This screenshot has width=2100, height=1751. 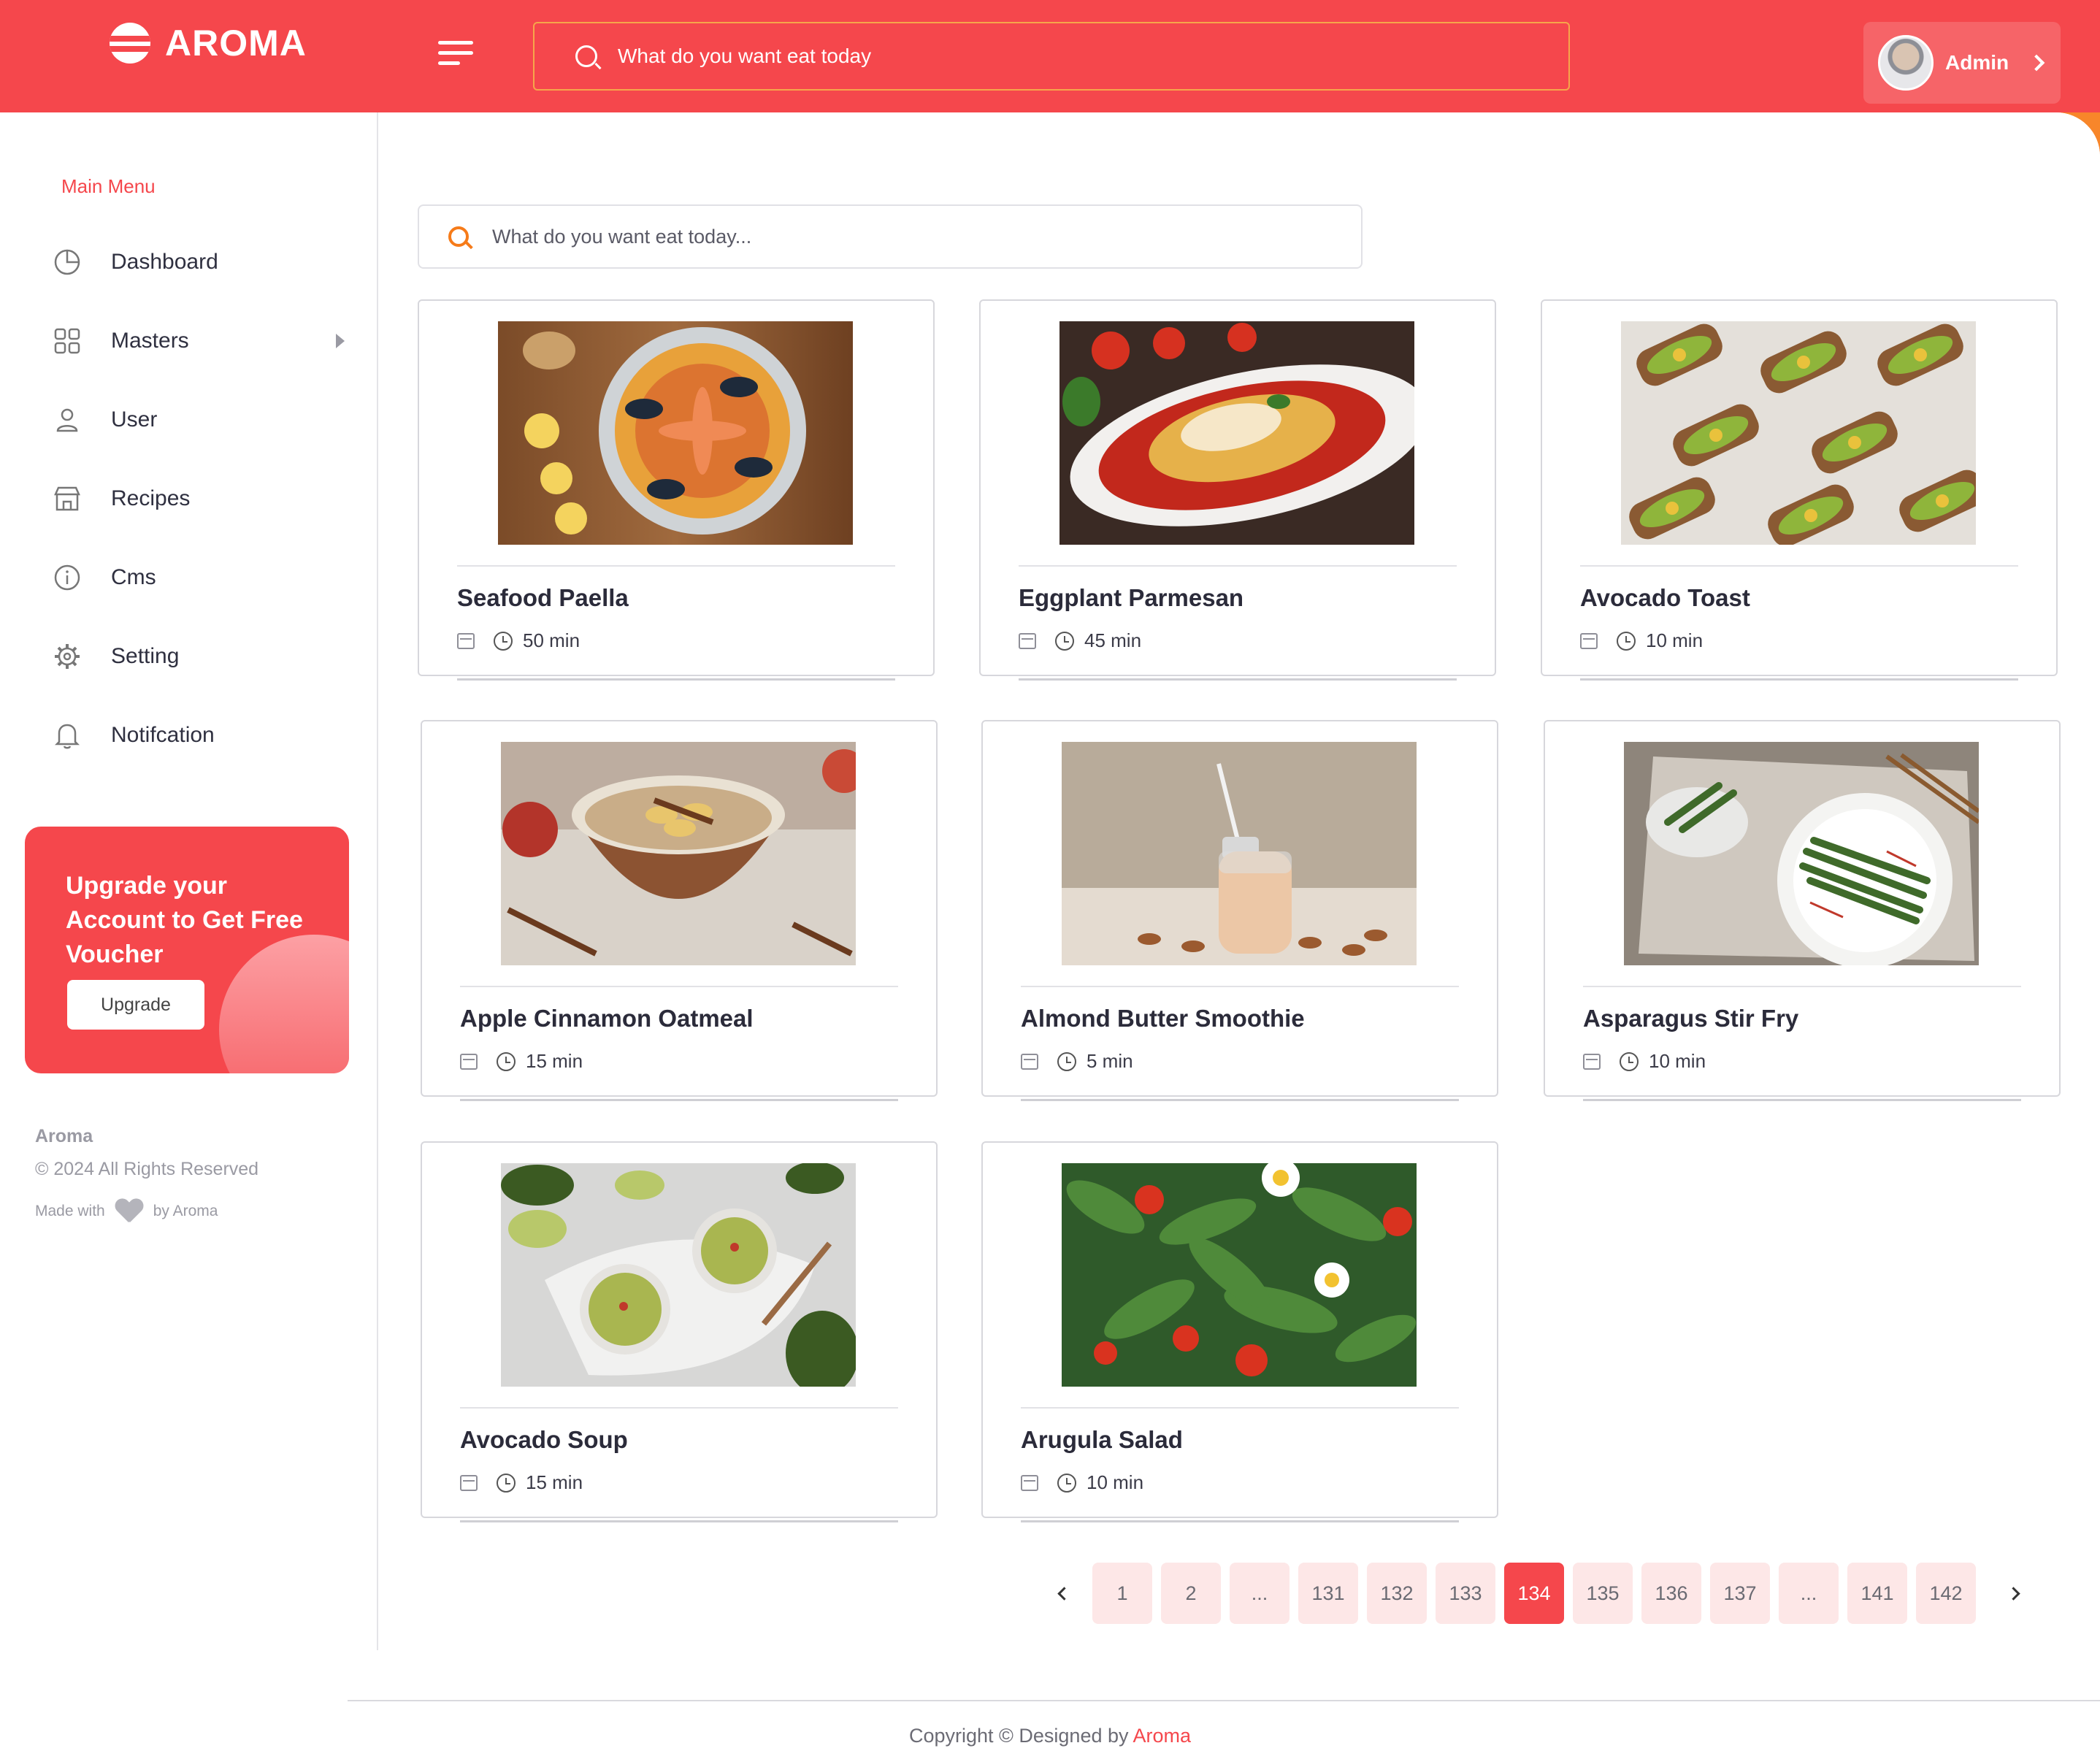 I want to click on sidebar-item-masters: Masters, so click(x=199, y=341).